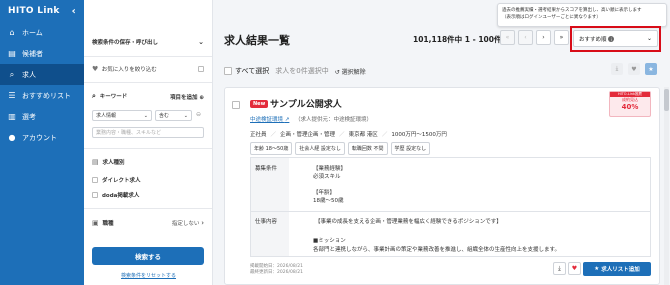 The height and width of the screenshot is (285, 670). I want to click on duties-line: ■ミッション, so click(329, 241).